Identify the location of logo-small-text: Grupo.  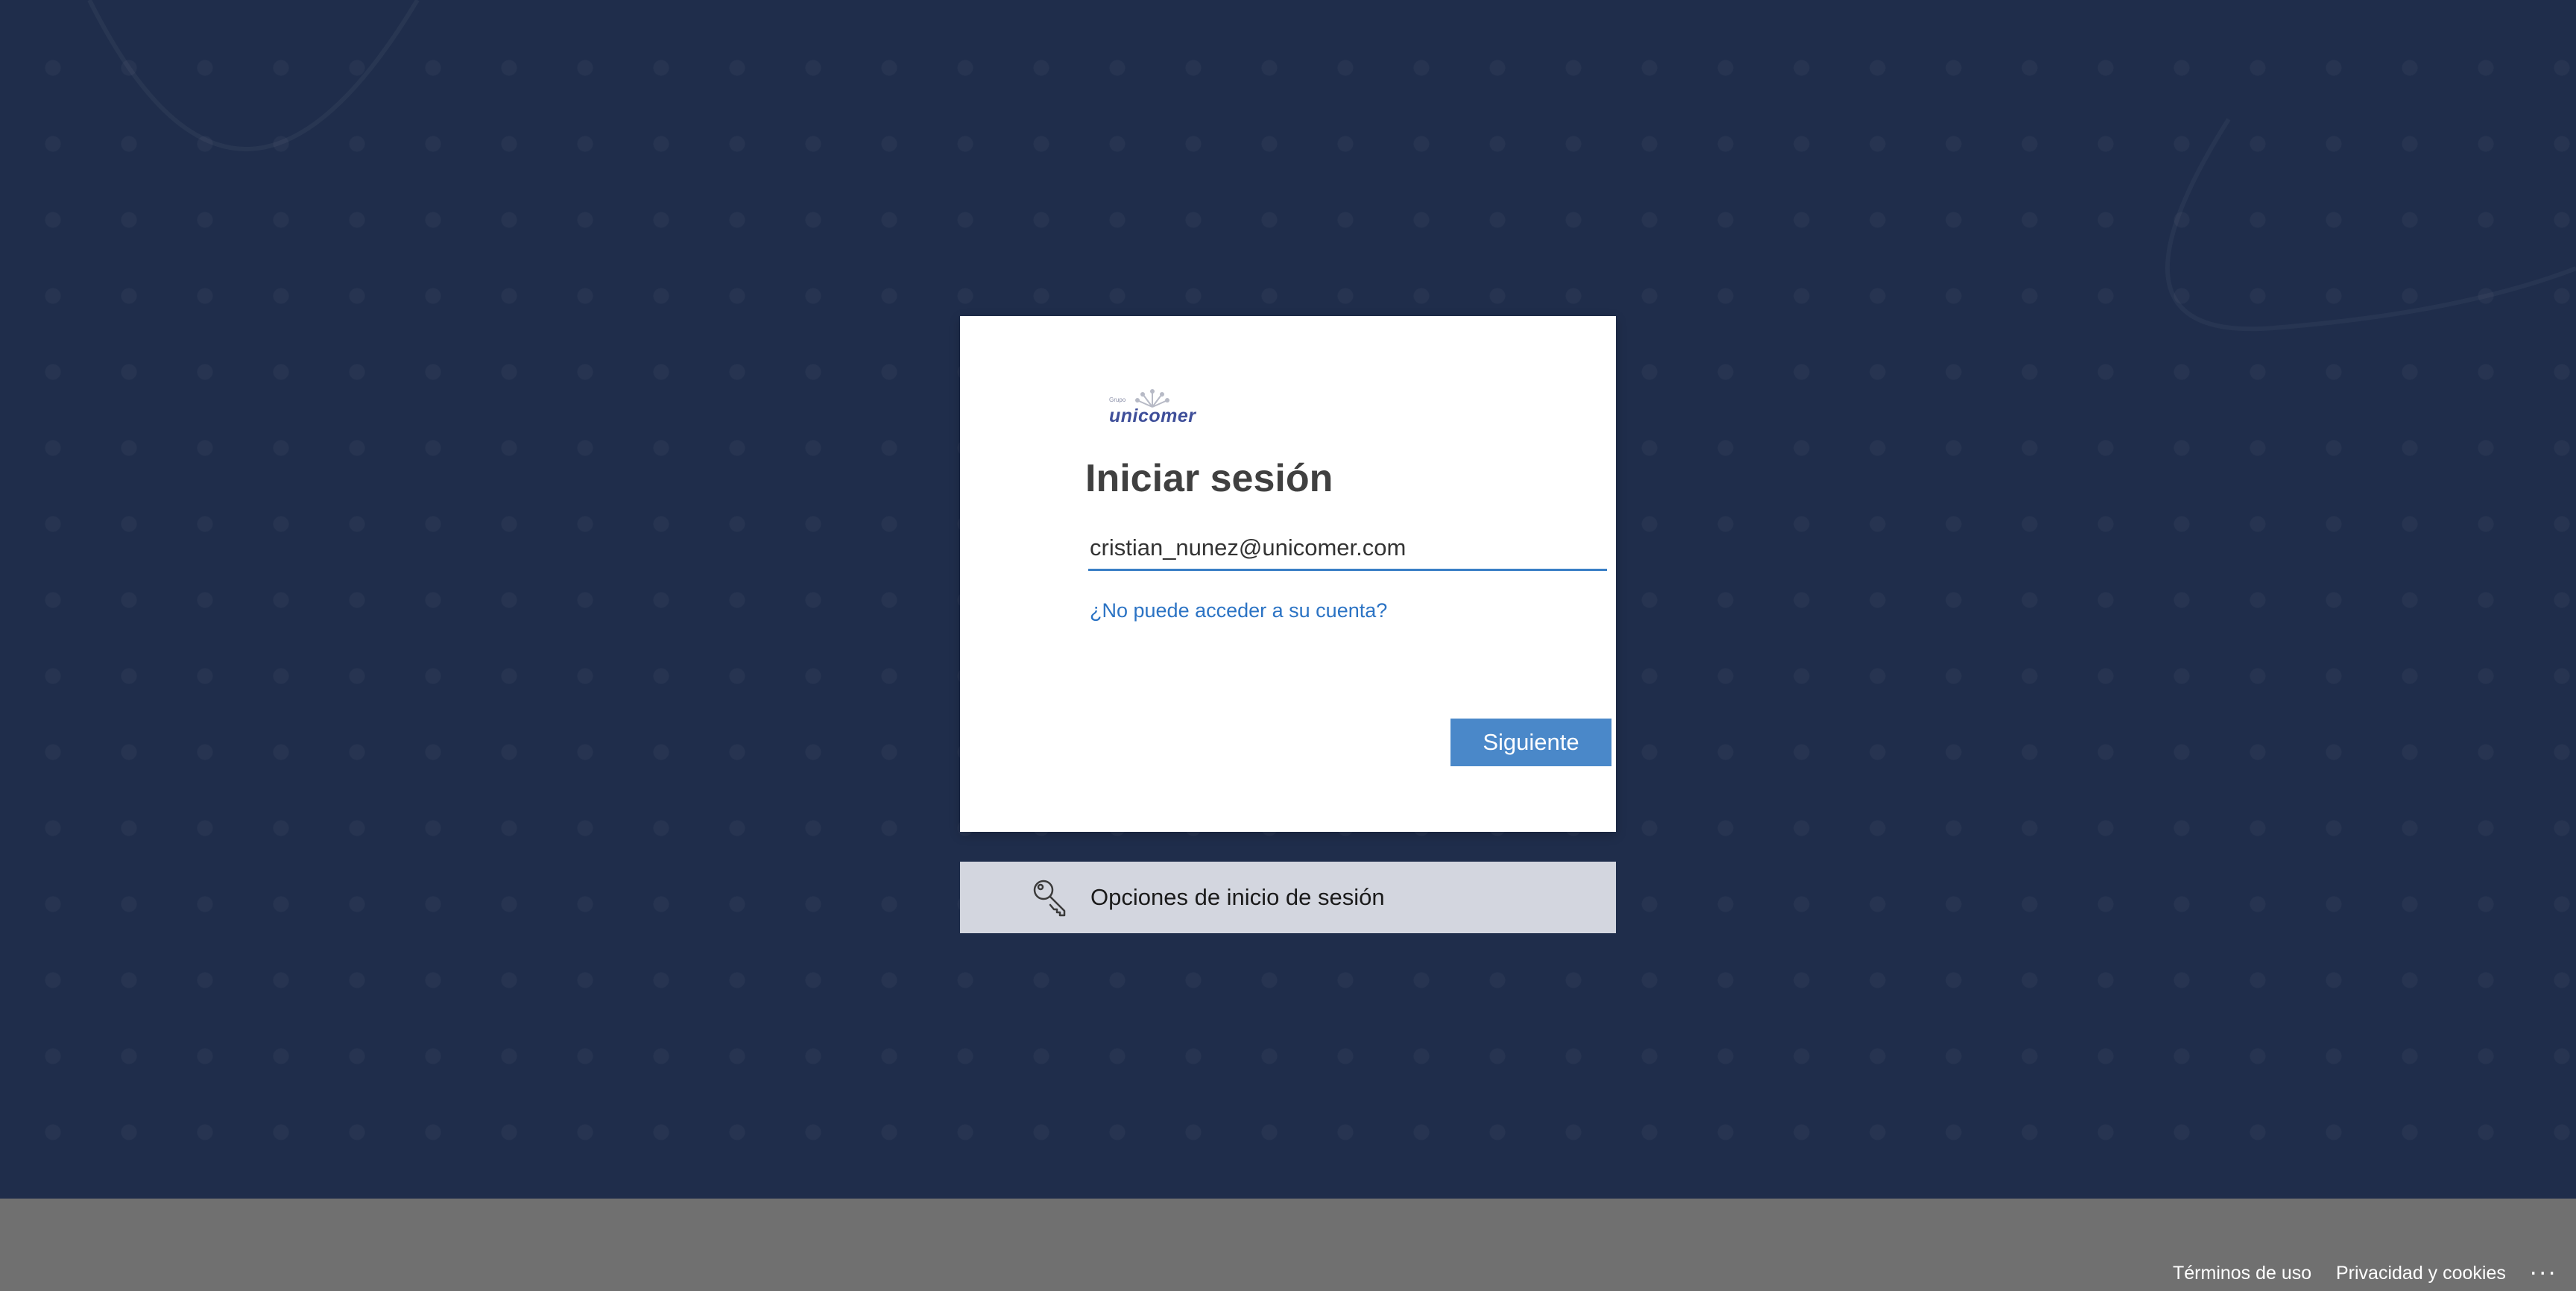
(1117, 400).